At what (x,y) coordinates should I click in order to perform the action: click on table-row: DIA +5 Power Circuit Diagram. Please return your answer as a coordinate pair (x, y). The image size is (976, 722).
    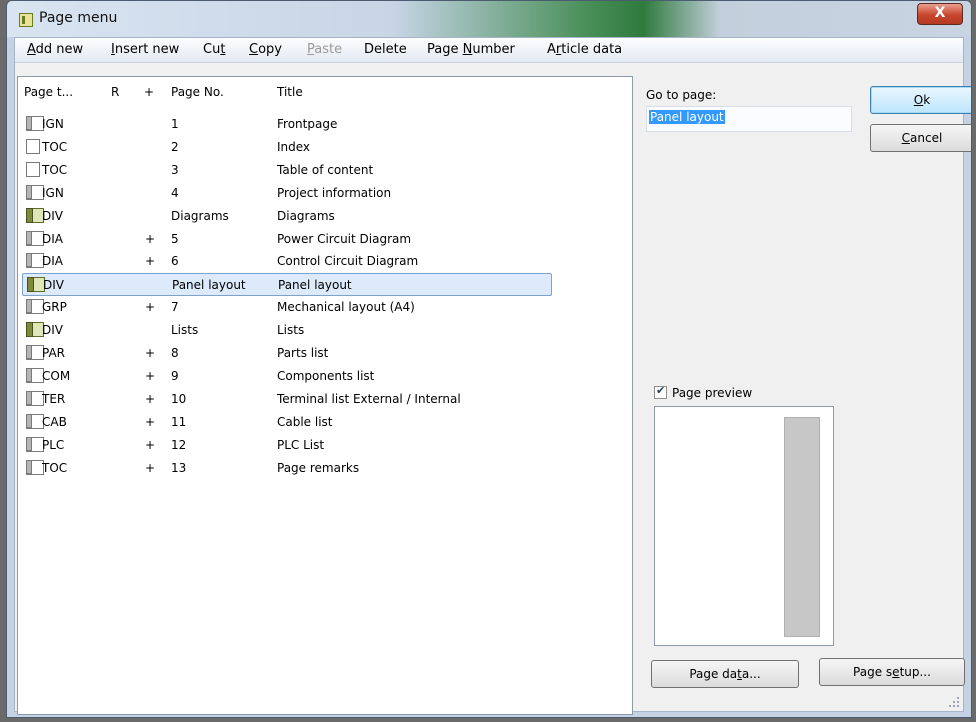
    Looking at the image, I should click on (287, 239).